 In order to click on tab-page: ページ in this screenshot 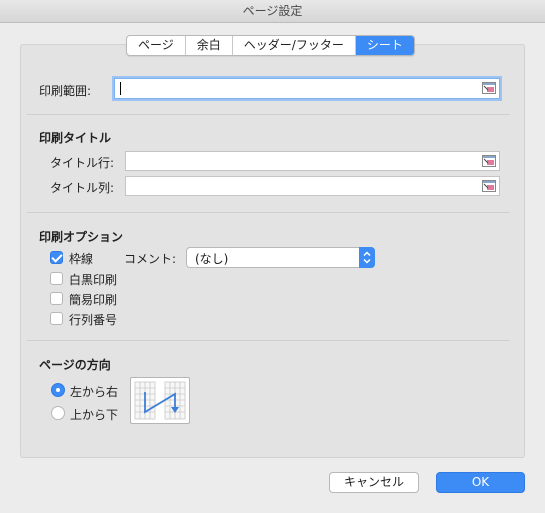, I will do `click(156, 45)`.